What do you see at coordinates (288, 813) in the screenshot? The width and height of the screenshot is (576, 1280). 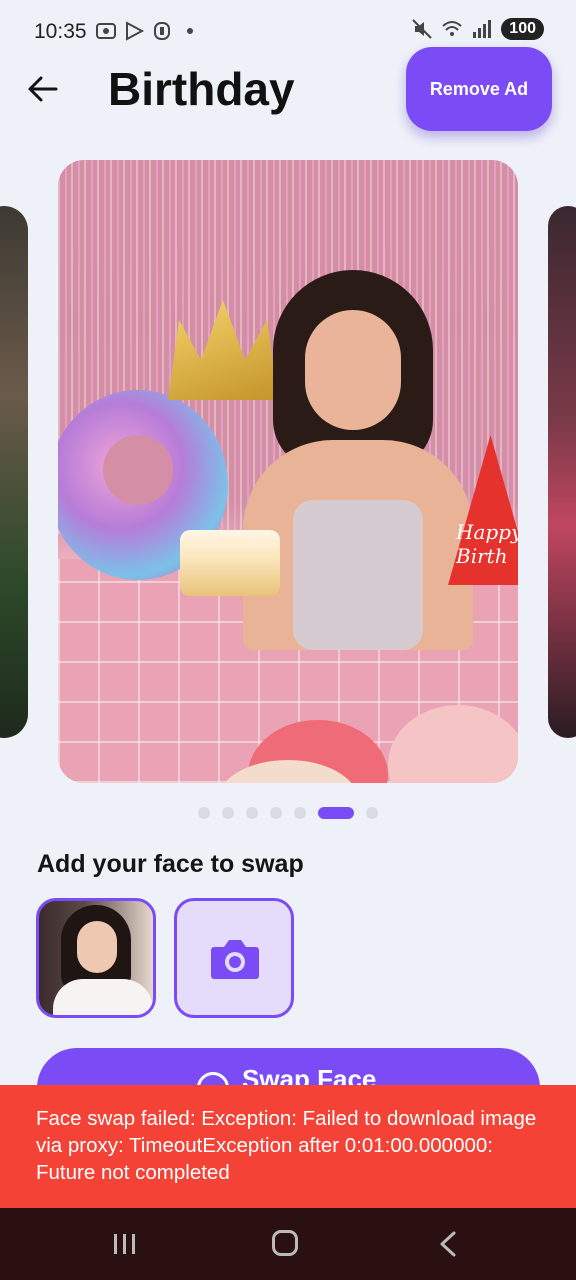 I see `carousel-page-indicator` at bounding box center [288, 813].